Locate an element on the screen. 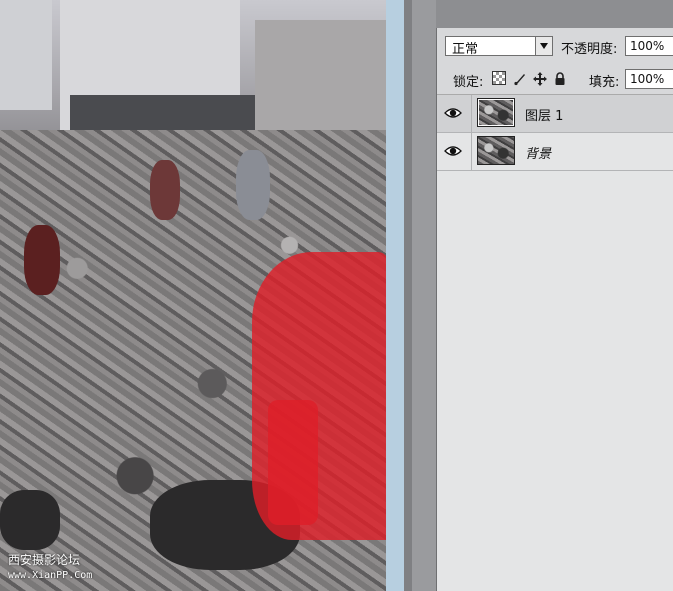  photo-building is located at coordinates (26, 55).